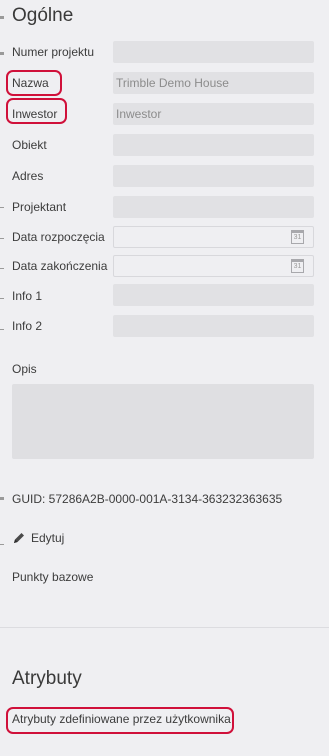 The width and height of the screenshot is (329, 756). What do you see at coordinates (52, 577) in the screenshot?
I see `base-points-link: Punkty bazowe` at bounding box center [52, 577].